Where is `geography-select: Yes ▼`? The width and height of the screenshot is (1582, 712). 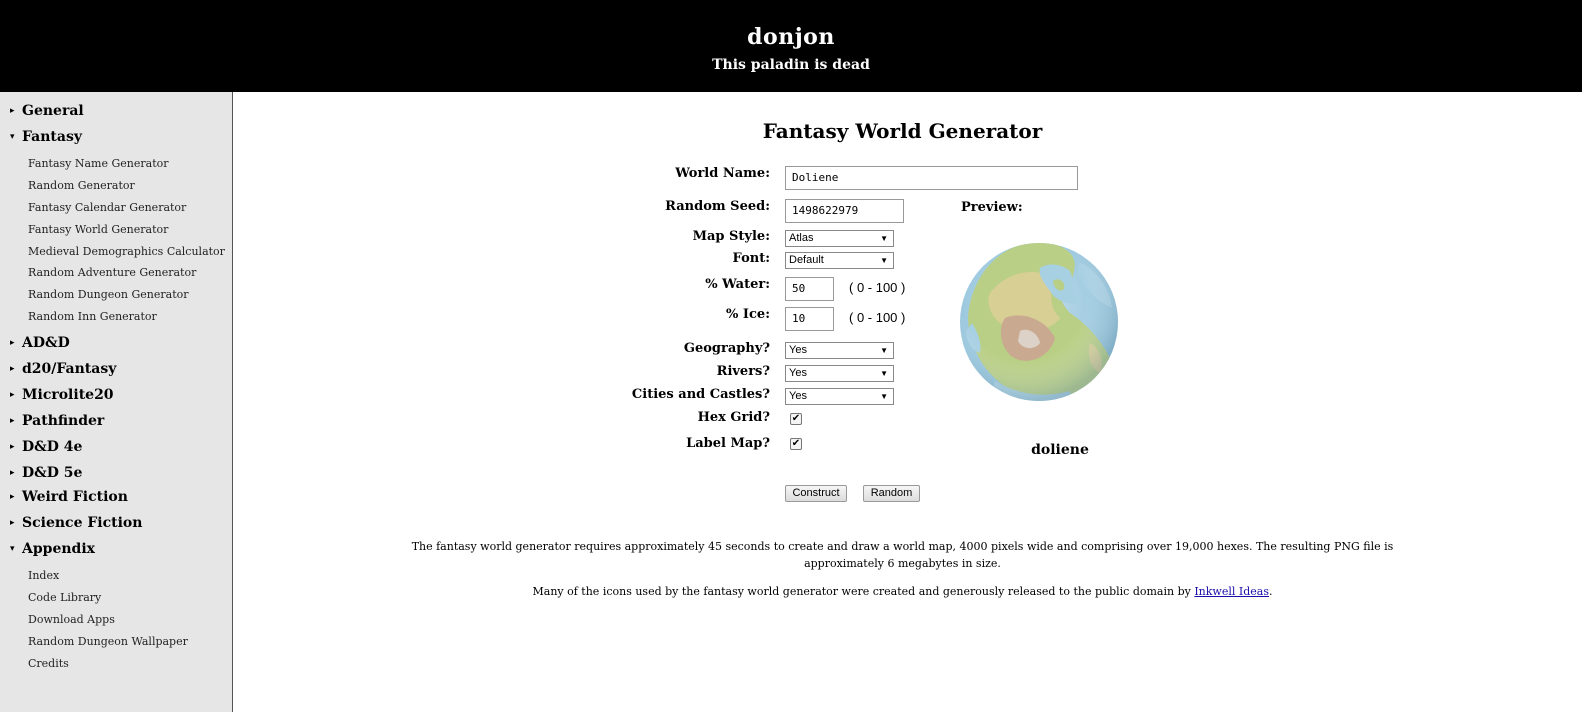 geography-select: Yes ▼ is located at coordinates (839, 350).